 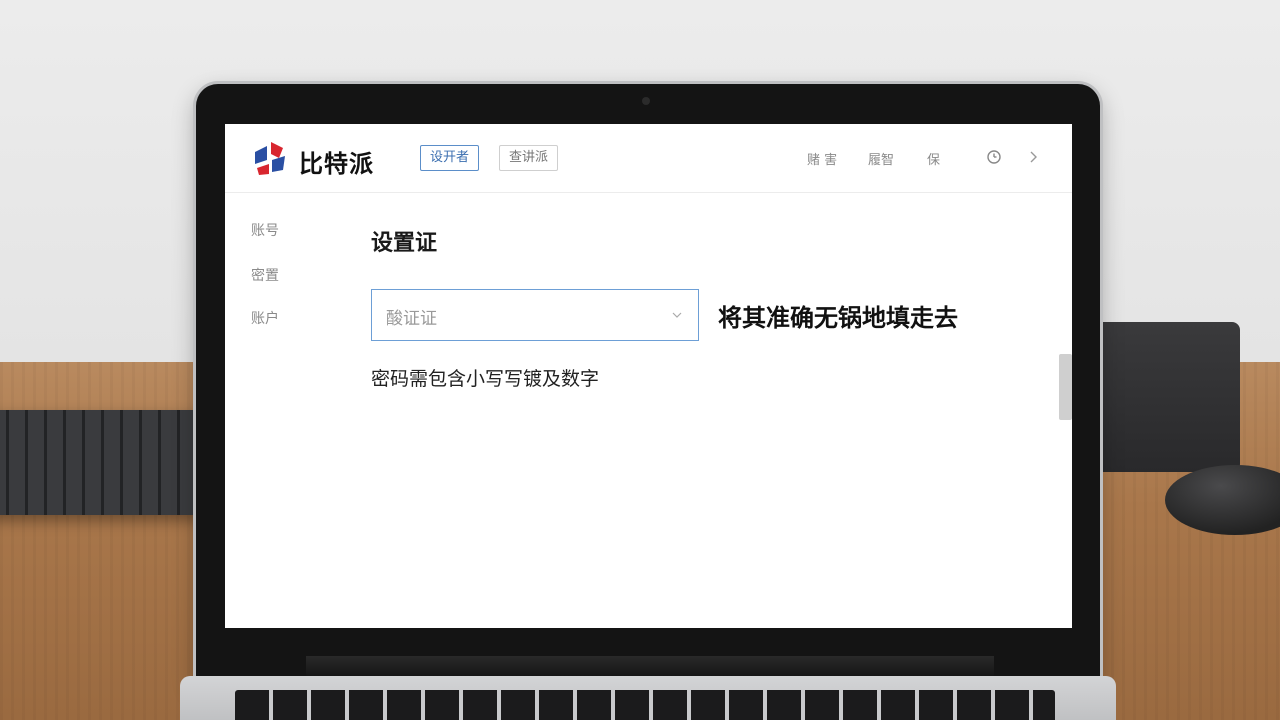 I want to click on nav-button-developer: 设开者, so click(x=450, y=158).